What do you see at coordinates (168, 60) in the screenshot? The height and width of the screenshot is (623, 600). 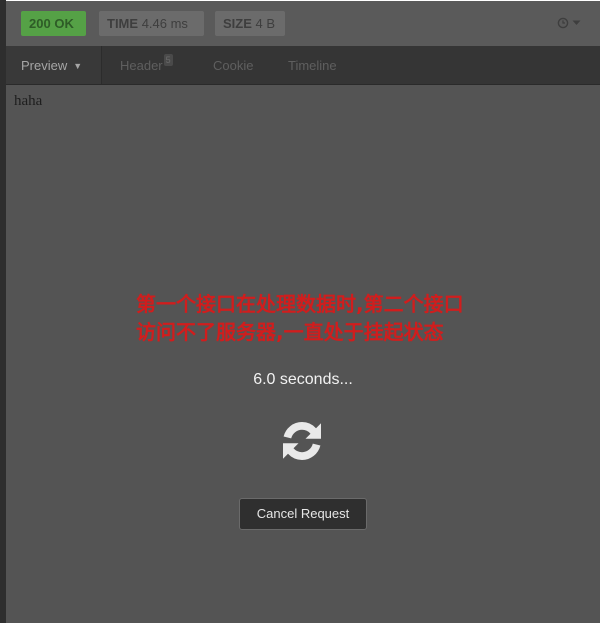 I see `header-count-badge: 5` at bounding box center [168, 60].